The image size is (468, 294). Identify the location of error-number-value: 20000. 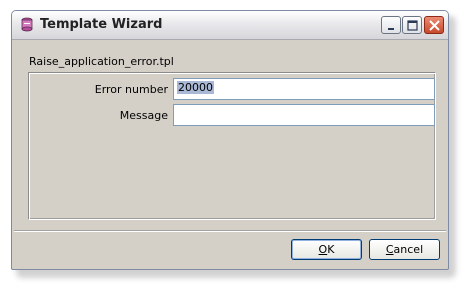
(195, 87).